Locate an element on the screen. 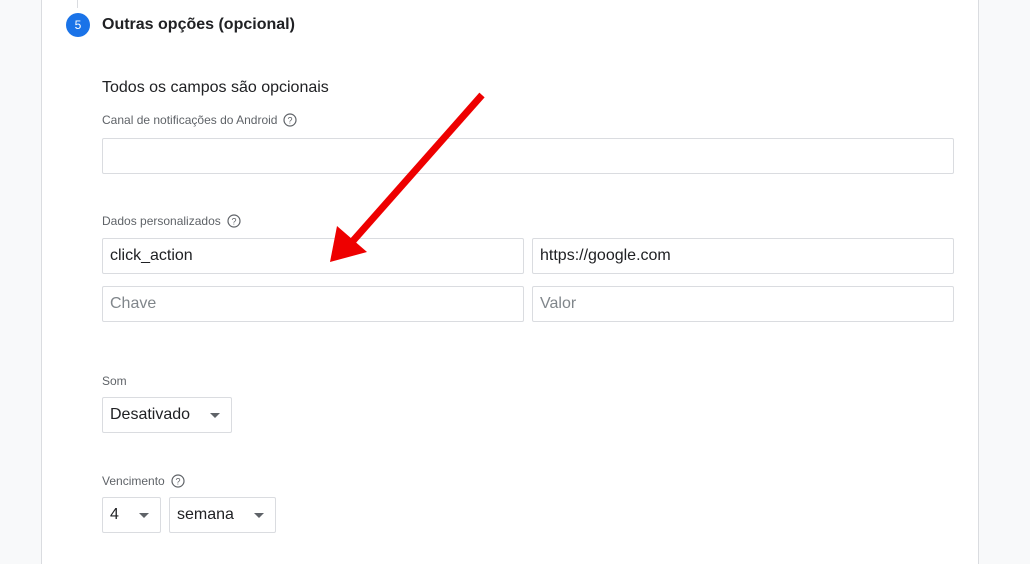 This screenshot has height=564, width=1030. expiration-amount-select: 4 is located at coordinates (131, 515).